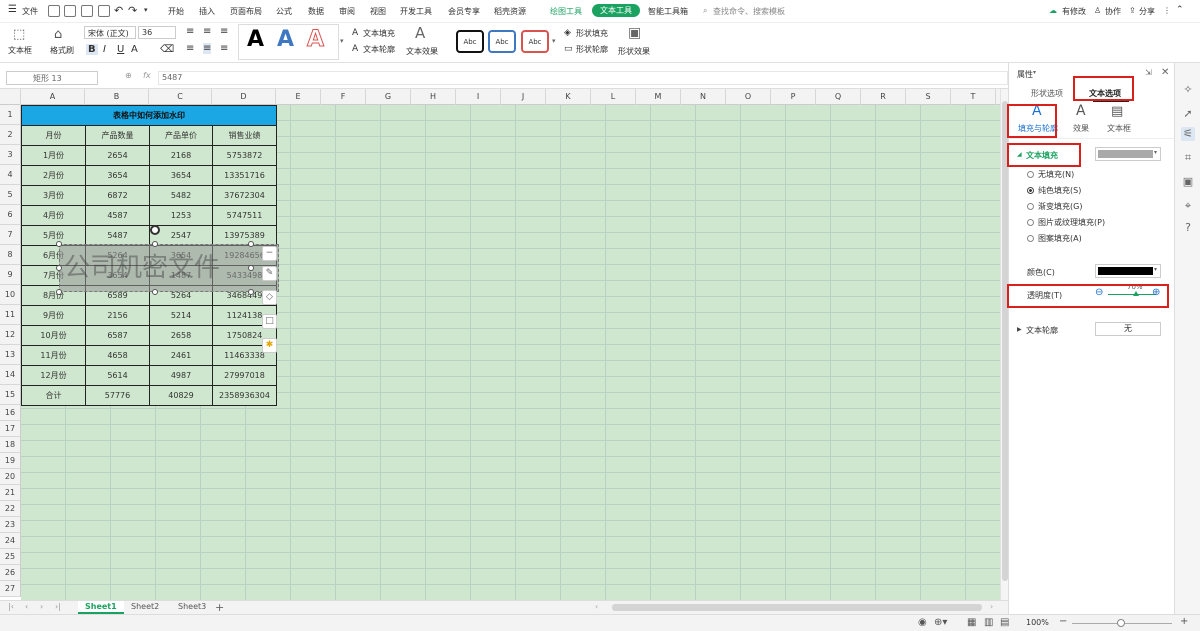 The height and width of the screenshot is (631, 1200). Describe the element at coordinates (343, 97) in the screenshot. I see `column-header: F` at that location.